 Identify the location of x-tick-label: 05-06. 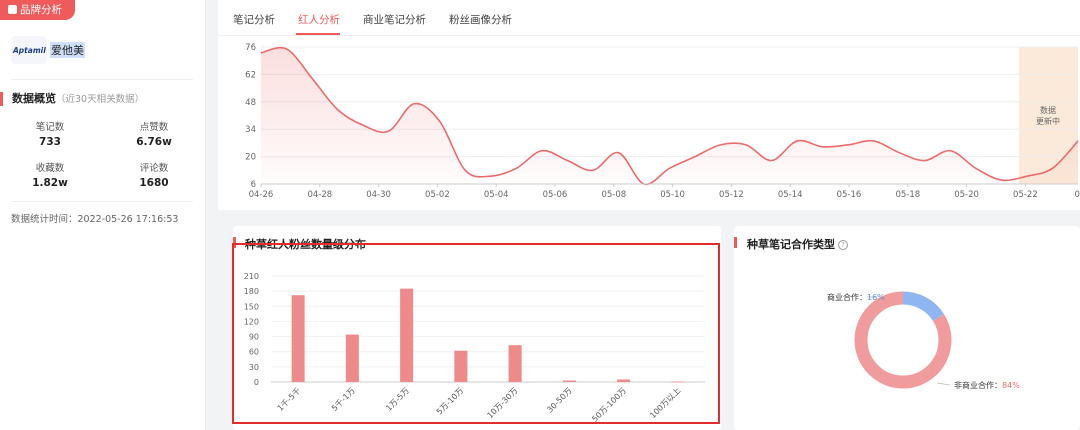
(555, 195).